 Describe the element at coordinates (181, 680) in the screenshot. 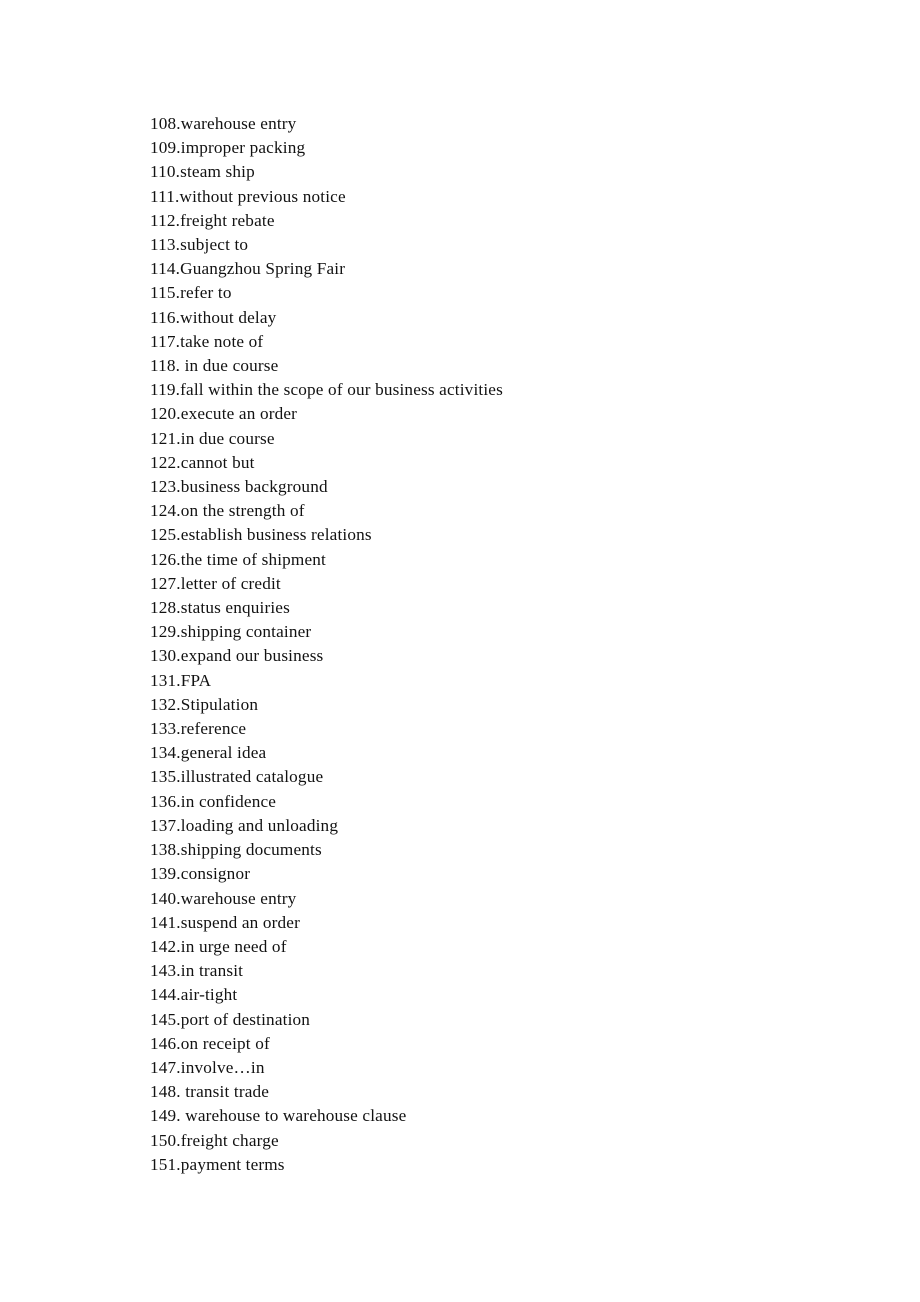

I see `glossary-entry: 131.FPA` at that location.